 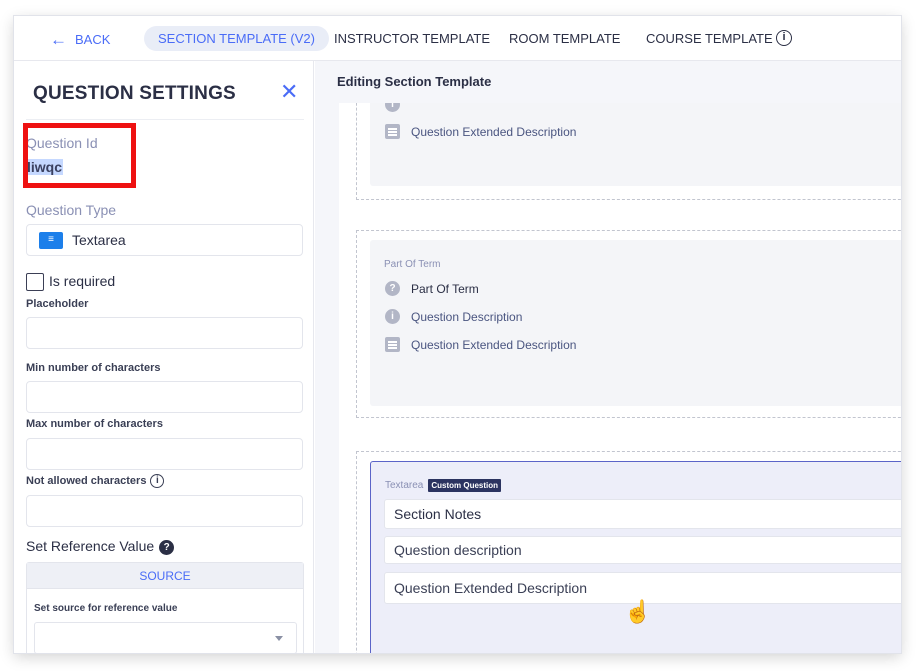 What do you see at coordinates (82, 281) in the screenshot?
I see `is-required-label: Is required` at bounding box center [82, 281].